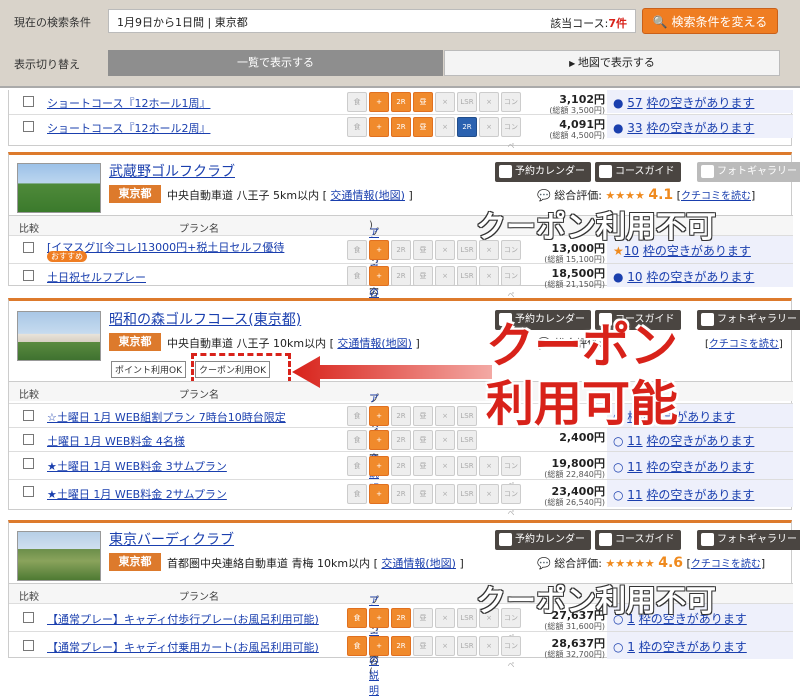 Image resolution: width=800 pixels, height=697 pixels. Describe the element at coordinates (166, 417) in the screenshot. I see `plan-link: ☆土曜日 1月 WEB組割プラン 7時台10時台限定` at that location.